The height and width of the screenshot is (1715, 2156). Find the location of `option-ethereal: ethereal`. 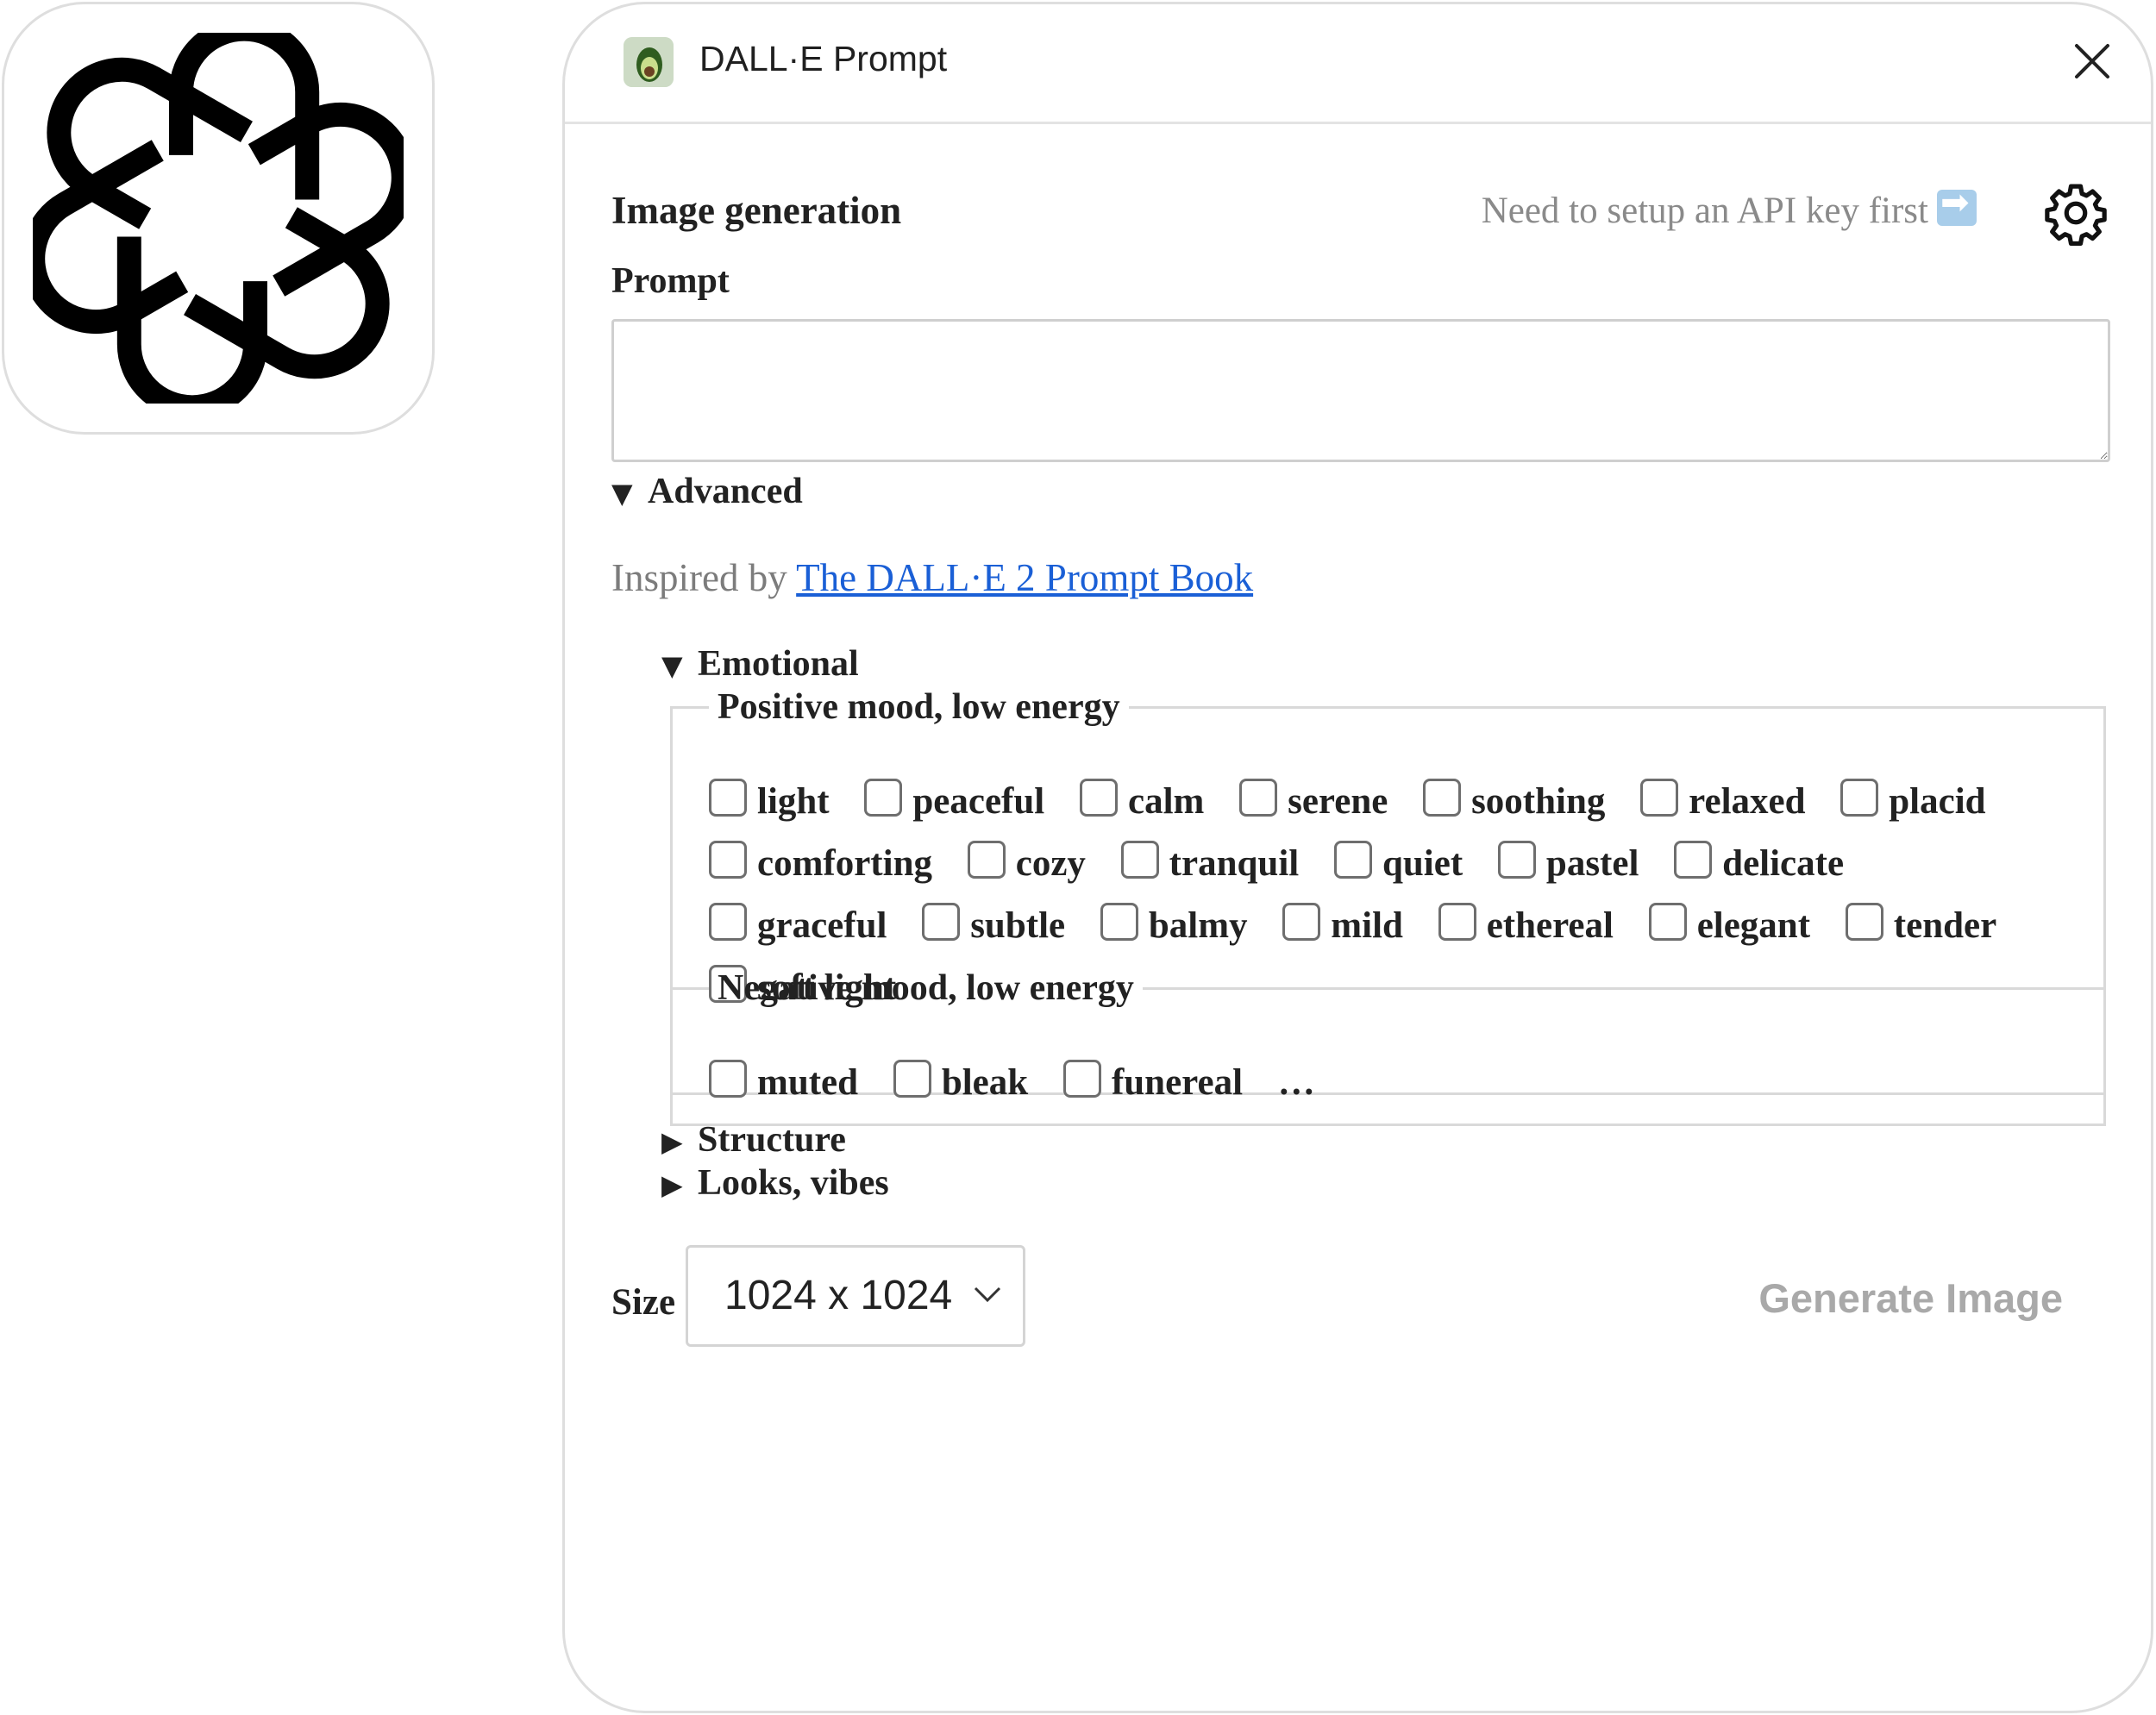

option-ethereal: ethereal is located at coordinates (1526, 925).